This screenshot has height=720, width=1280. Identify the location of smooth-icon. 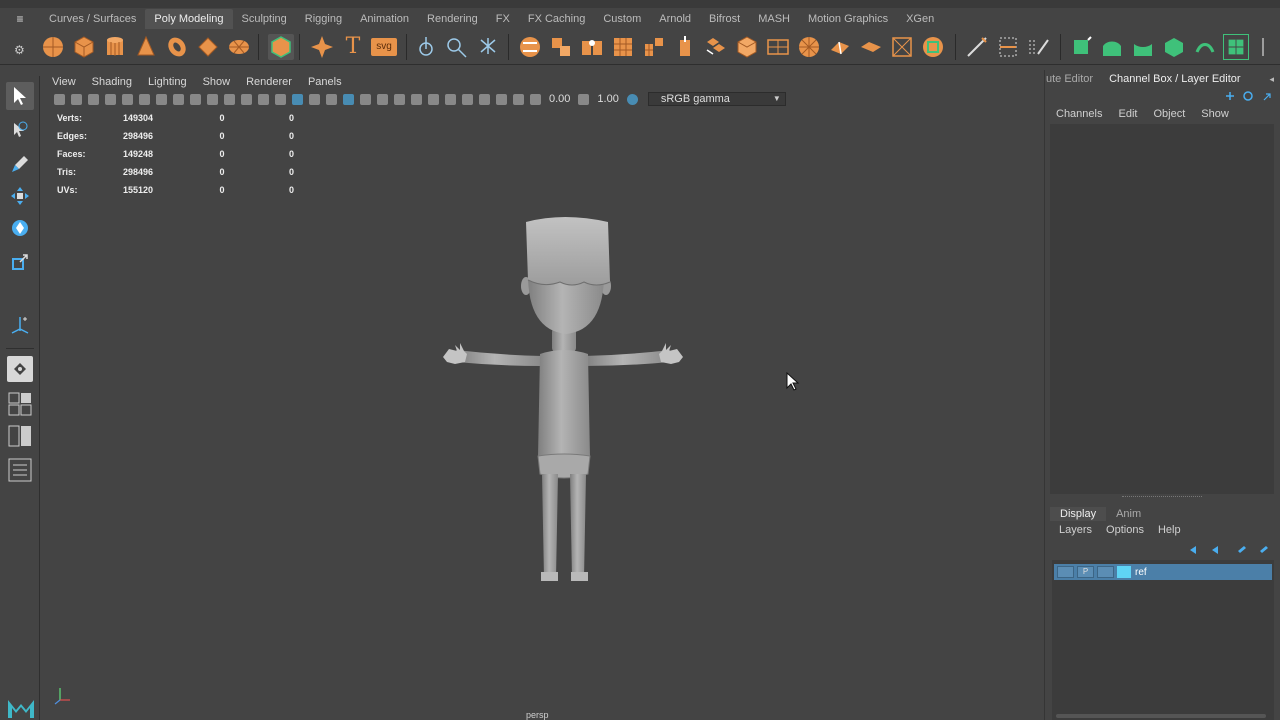
(592, 47).